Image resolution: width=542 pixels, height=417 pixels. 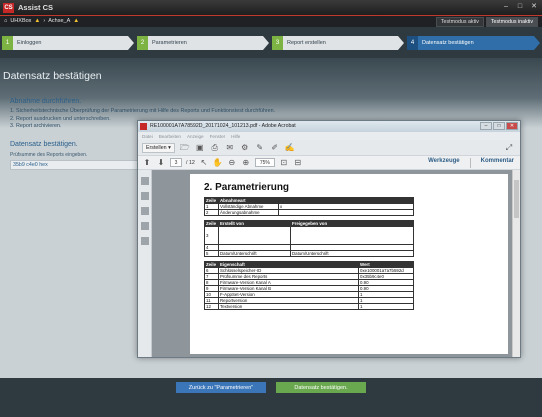 What do you see at coordinates (329, 148) in the screenshot?
I see `acrobat-toolbar: Erstellen ▾ 🗁 ▣ ⎙ ✉ ⚙ ✎ ✐ ✍ ⤢` at bounding box center [329, 148].